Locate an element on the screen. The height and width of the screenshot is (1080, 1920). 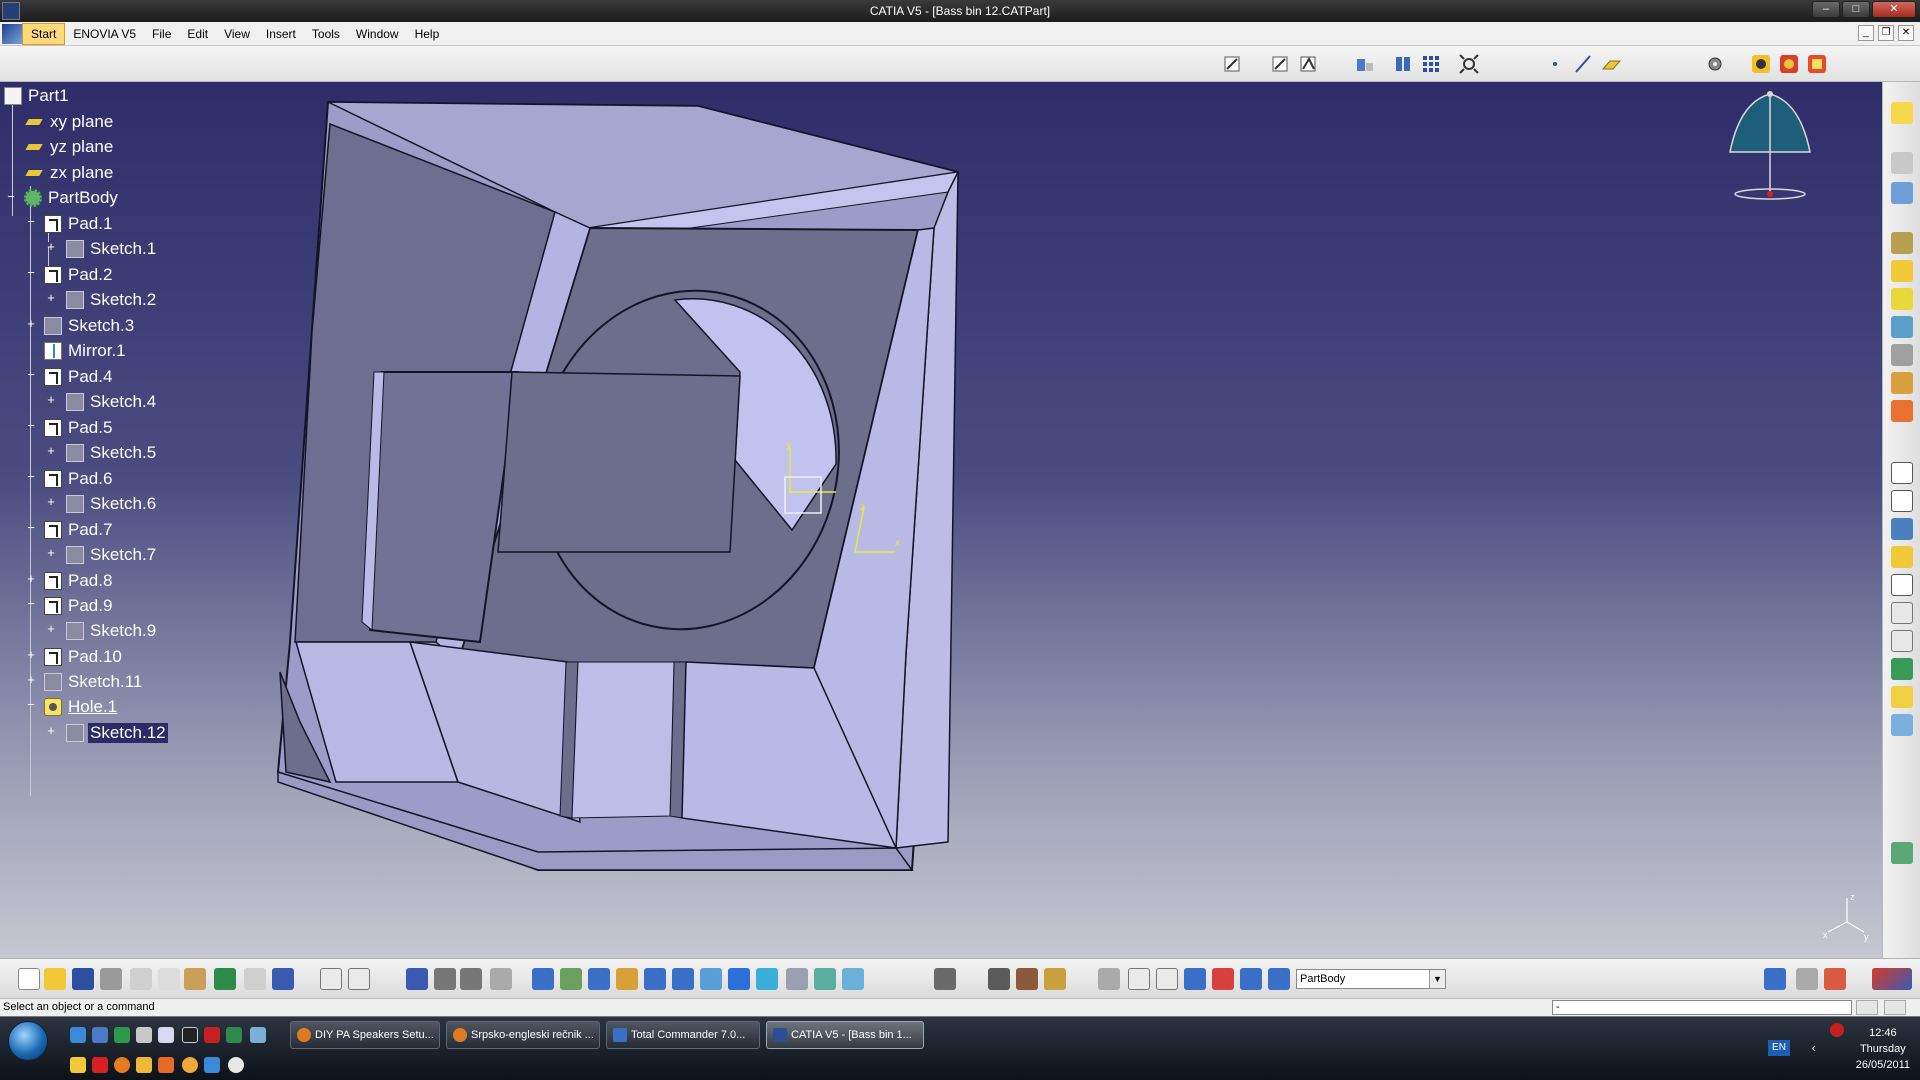
cut-icon is located at coordinates (141, 979).